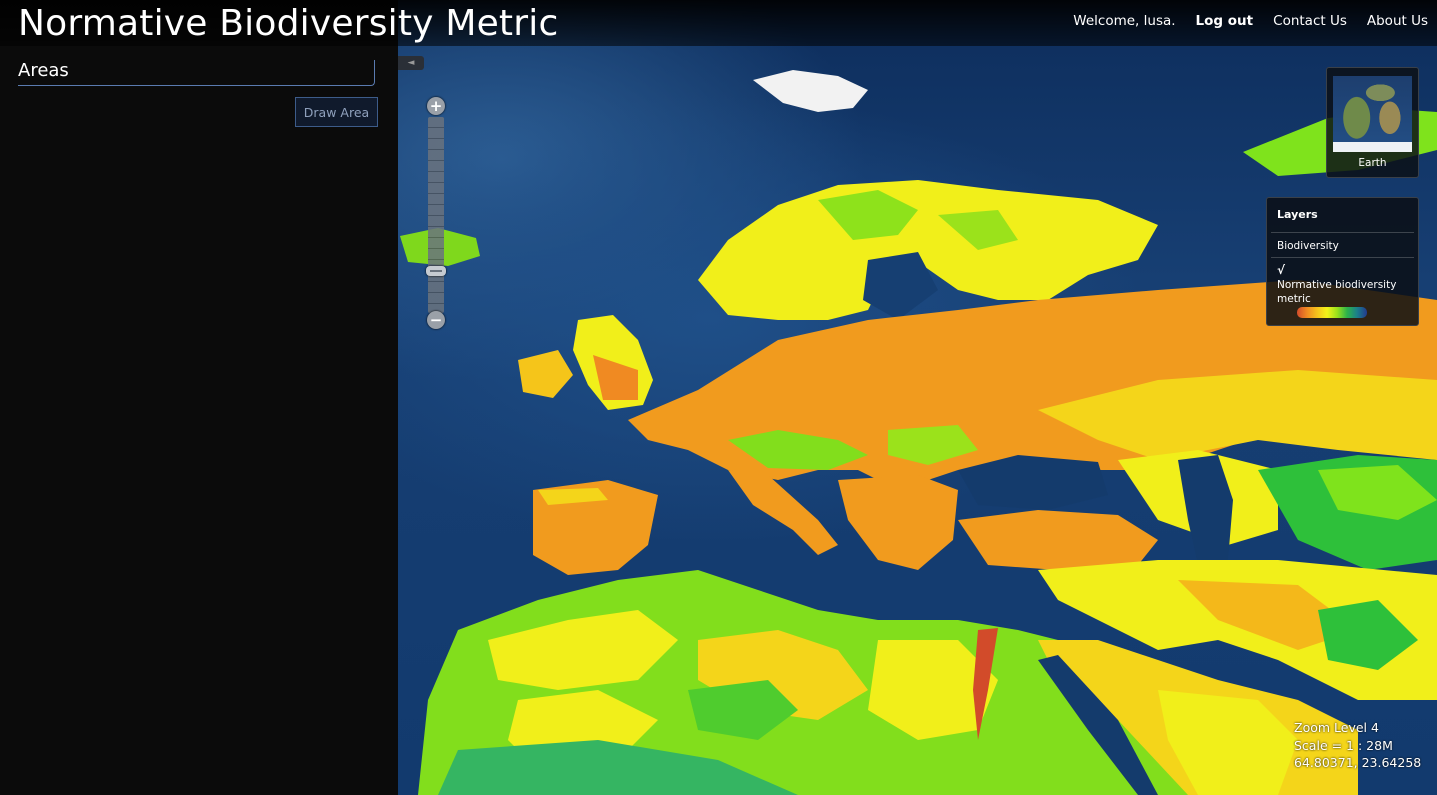 Image resolution: width=1437 pixels, height=795 pixels. I want to click on contact-link: Contact Us, so click(1310, 21).